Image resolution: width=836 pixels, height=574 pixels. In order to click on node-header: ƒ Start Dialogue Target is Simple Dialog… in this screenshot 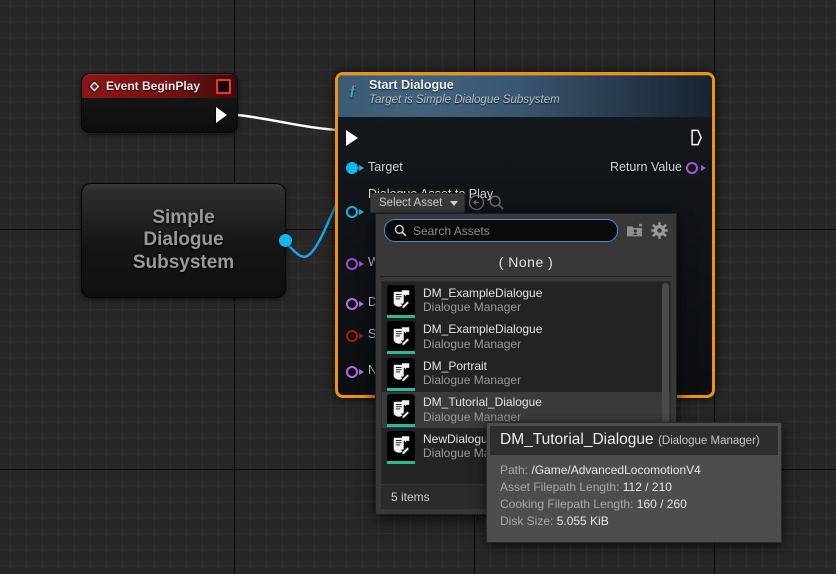, I will do `click(525, 96)`.